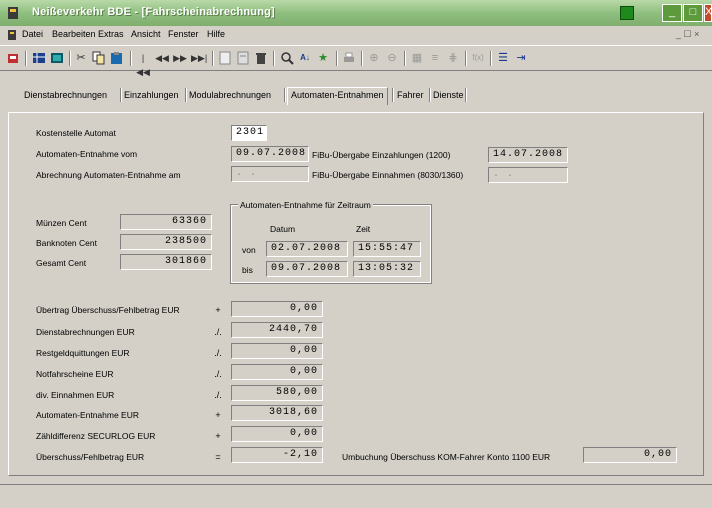 This screenshot has height=508, width=712. Describe the element at coordinates (99, 58) in the screenshot. I see `copy-icon` at that location.